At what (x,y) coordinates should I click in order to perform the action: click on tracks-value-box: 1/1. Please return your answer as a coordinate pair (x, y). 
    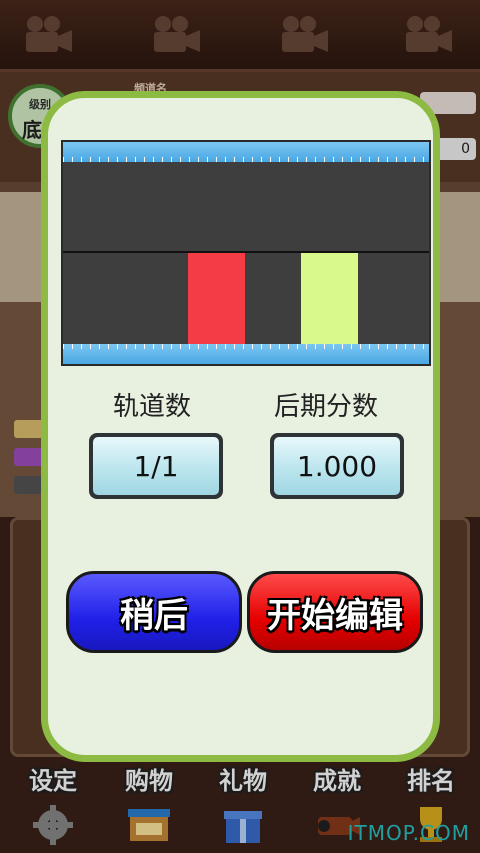
    Looking at the image, I should click on (156, 466).